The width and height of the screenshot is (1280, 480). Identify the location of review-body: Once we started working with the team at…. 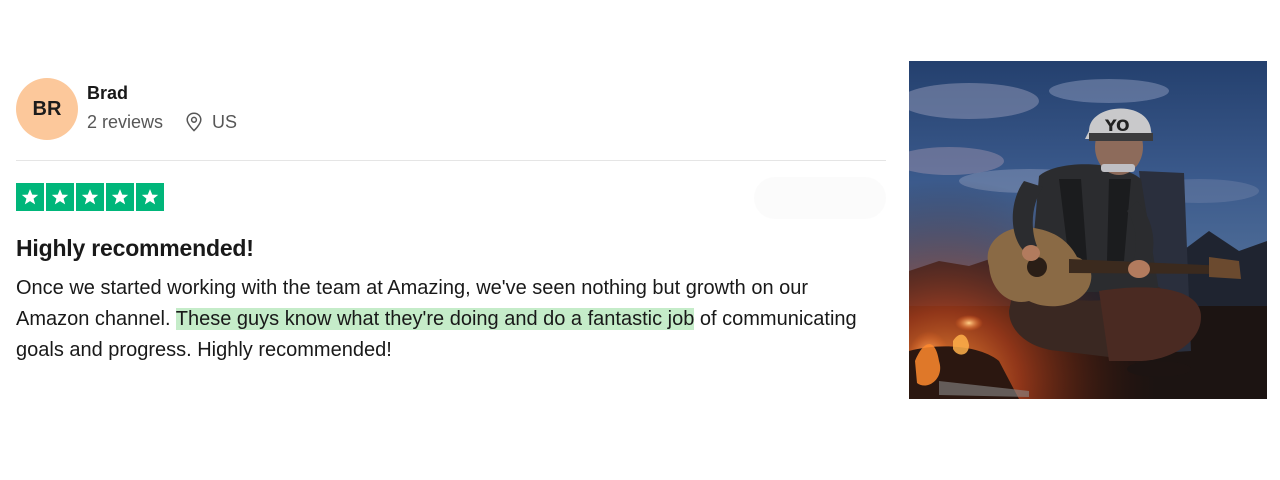
(446, 319).